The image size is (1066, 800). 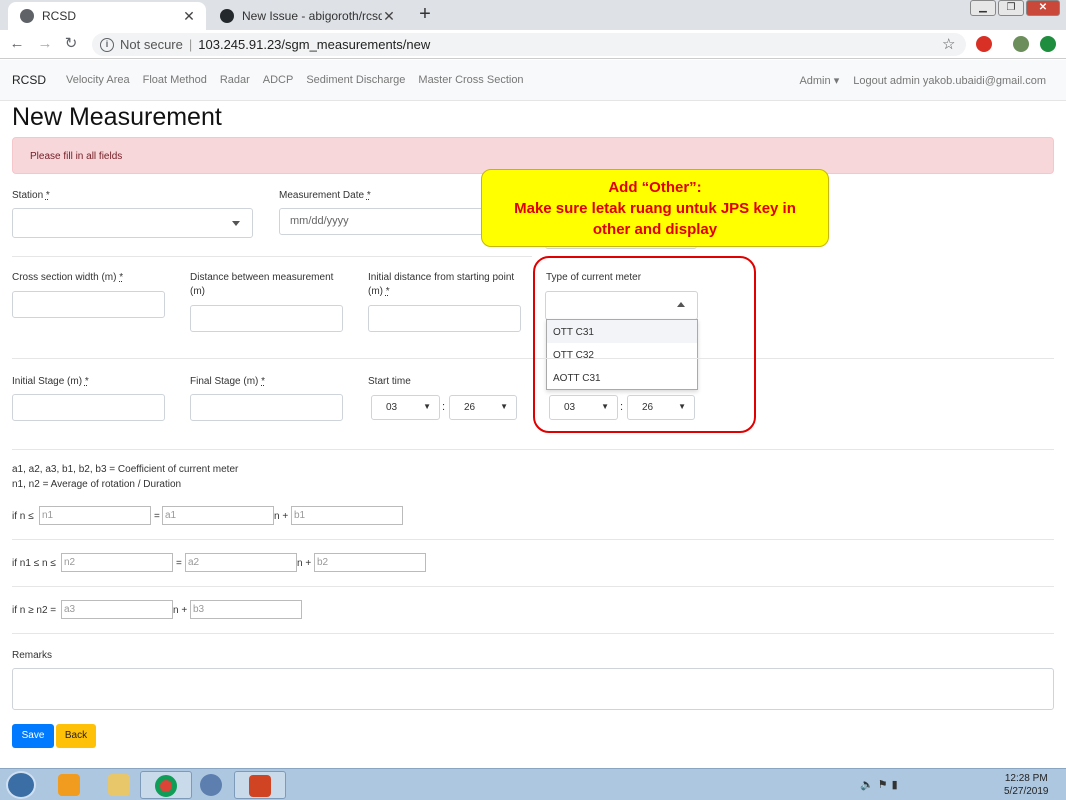 I want to click on cross-width-text: Cross section width (m), so click(x=64, y=277).